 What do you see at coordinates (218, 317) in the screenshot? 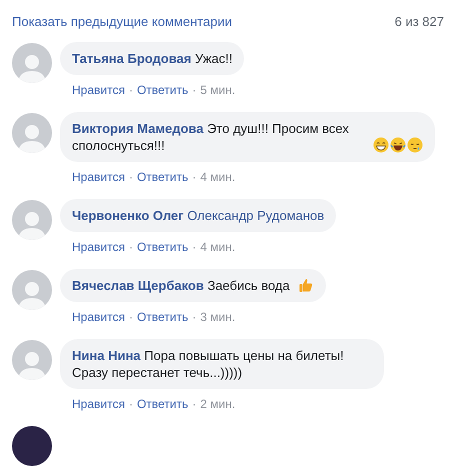
I see `comment-time: 3 мин.` at bounding box center [218, 317].